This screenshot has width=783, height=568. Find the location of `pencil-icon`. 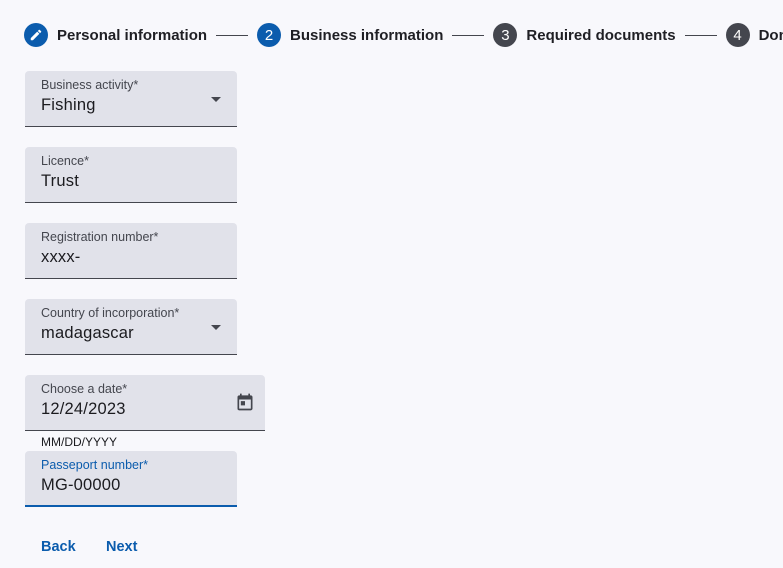

pencil-icon is located at coordinates (36, 35).